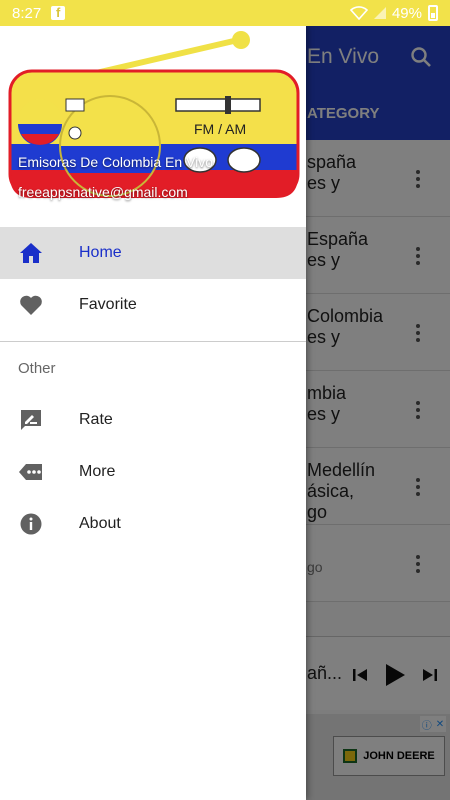 The height and width of the screenshot is (800, 450). What do you see at coordinates (100, 523) in the screenshot?
I see `menu-item-label: About` at bounding box center [100, 523].